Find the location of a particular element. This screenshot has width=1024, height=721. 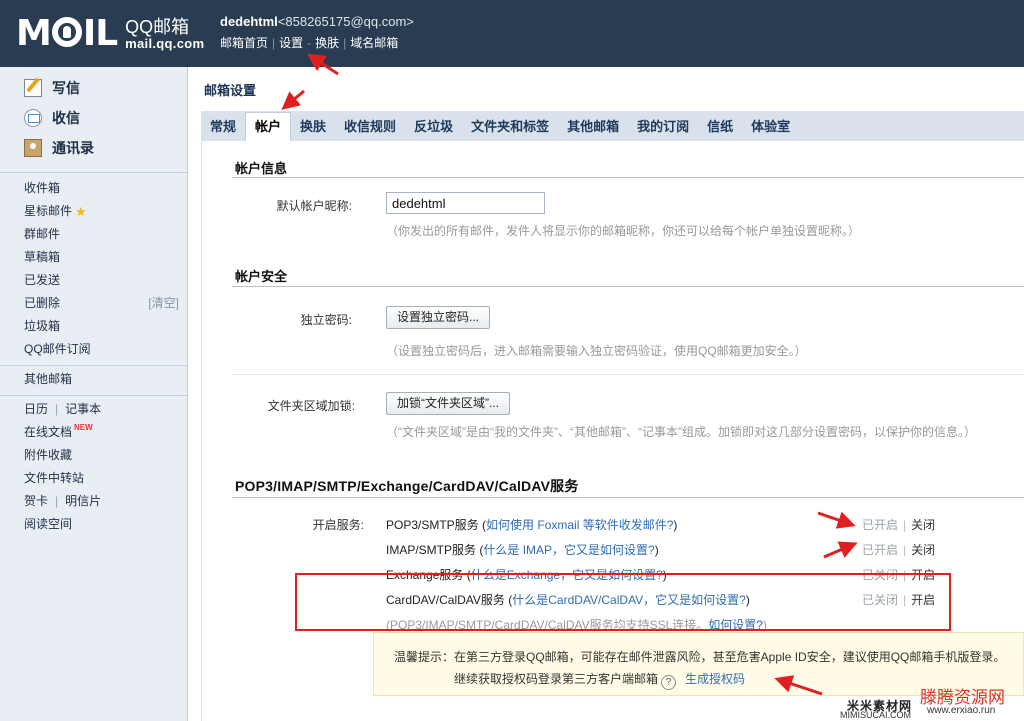

arrow-to-imap-status is located at coordinates (840, 550).